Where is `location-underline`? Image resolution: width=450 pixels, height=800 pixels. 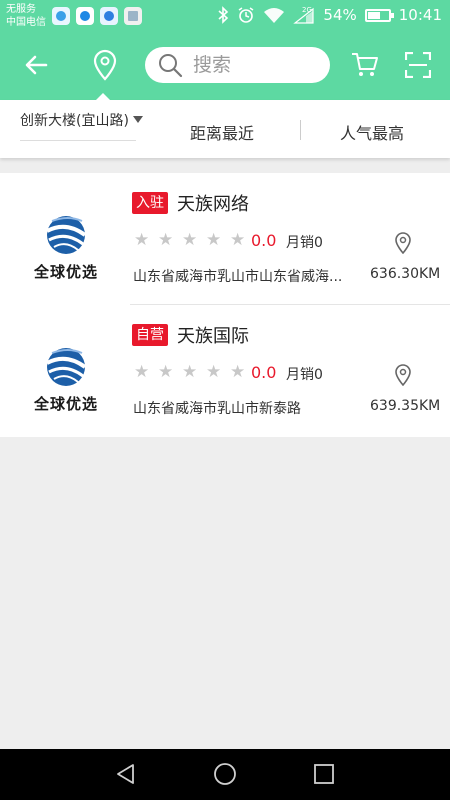
location-underline is located at coordinates (78, 140).